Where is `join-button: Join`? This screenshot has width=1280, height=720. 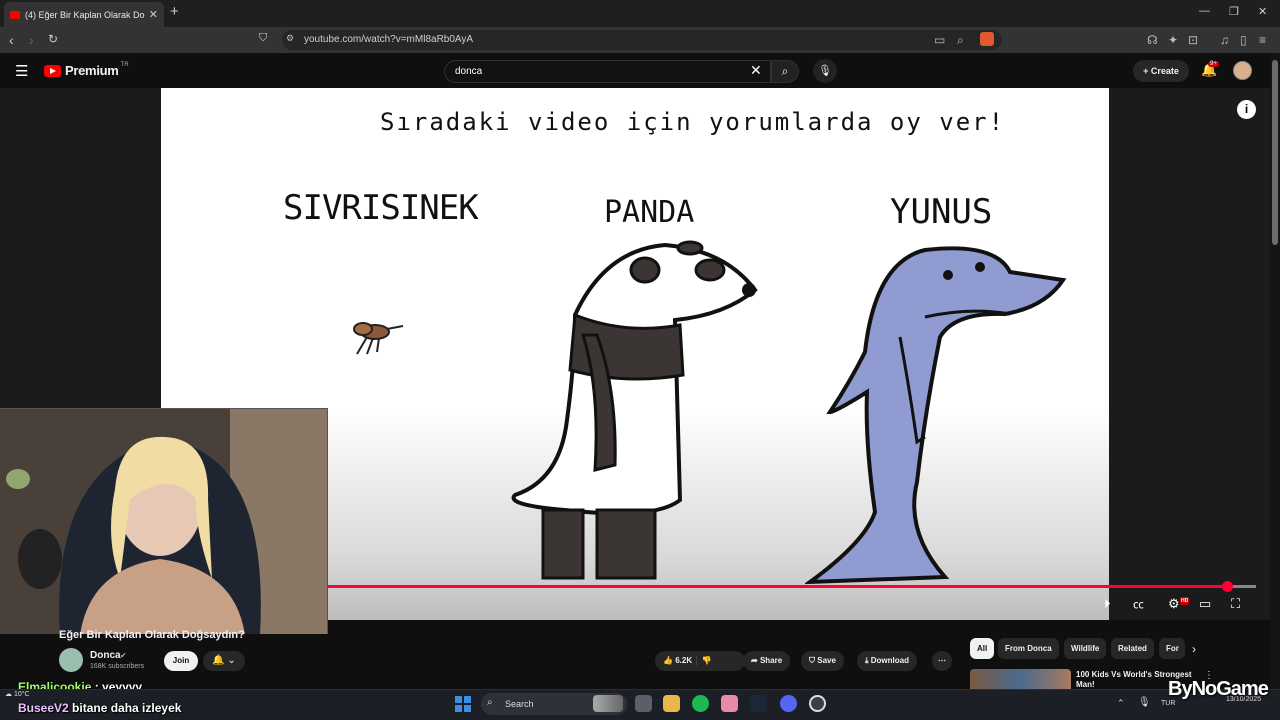
join-button: Join is located at coordinates (181, 661).